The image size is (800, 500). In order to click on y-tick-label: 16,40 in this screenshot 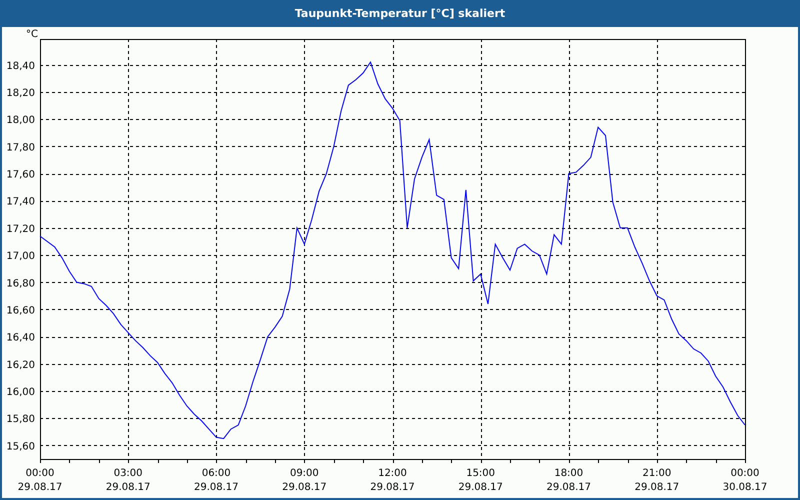, I will do `click(20, 338)`.